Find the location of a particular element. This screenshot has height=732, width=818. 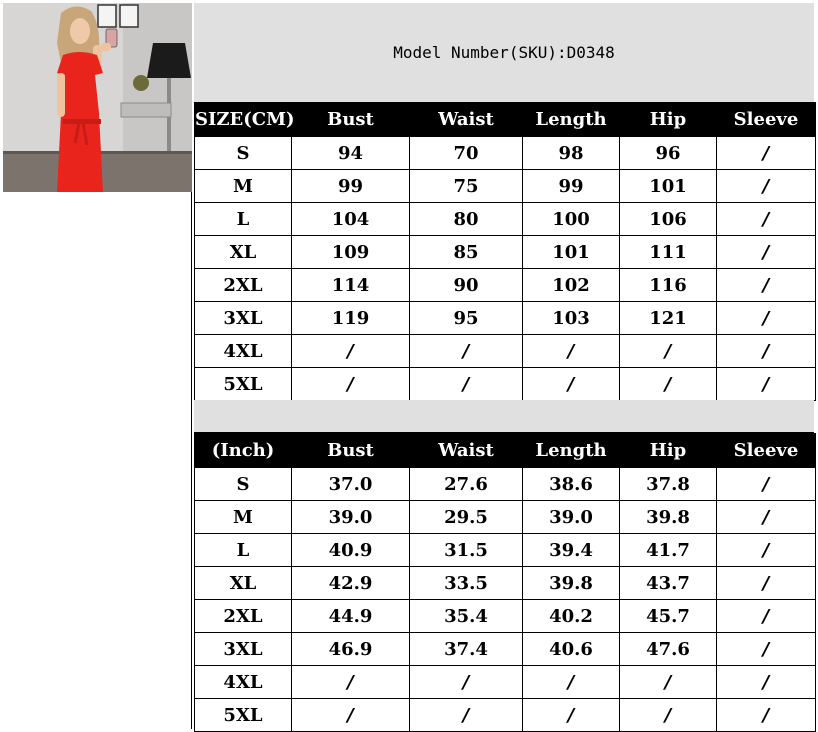

table-header-row: (Inch) Bust Waist Length Hip Sleeve is located at coordinates (505, 450).